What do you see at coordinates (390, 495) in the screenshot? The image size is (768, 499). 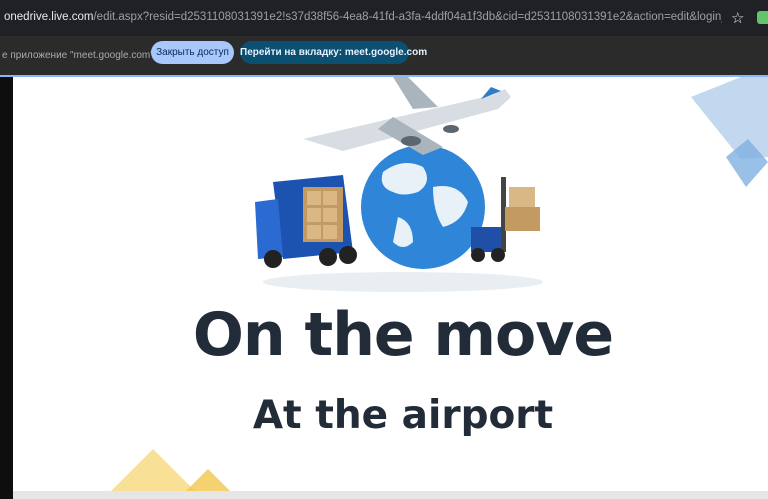 I see `slide-bottom-edge` at bounding box center [390, 495].